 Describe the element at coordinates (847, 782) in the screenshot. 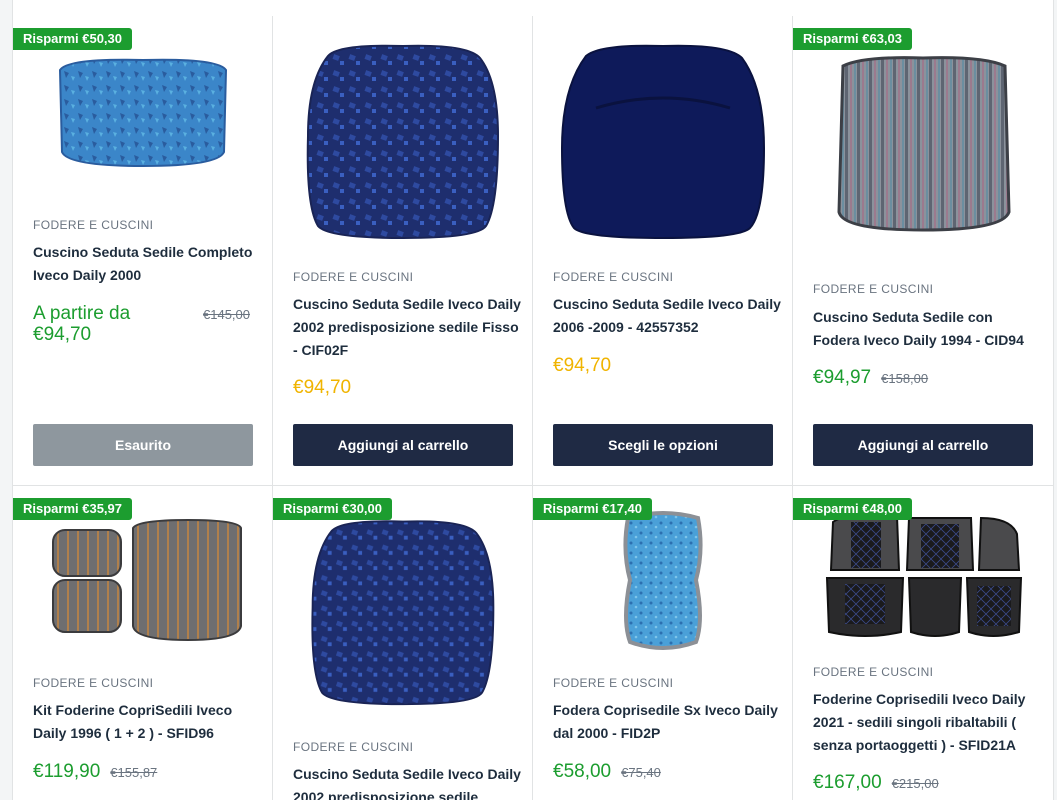

I see `price-sale: €167,00` at that location.